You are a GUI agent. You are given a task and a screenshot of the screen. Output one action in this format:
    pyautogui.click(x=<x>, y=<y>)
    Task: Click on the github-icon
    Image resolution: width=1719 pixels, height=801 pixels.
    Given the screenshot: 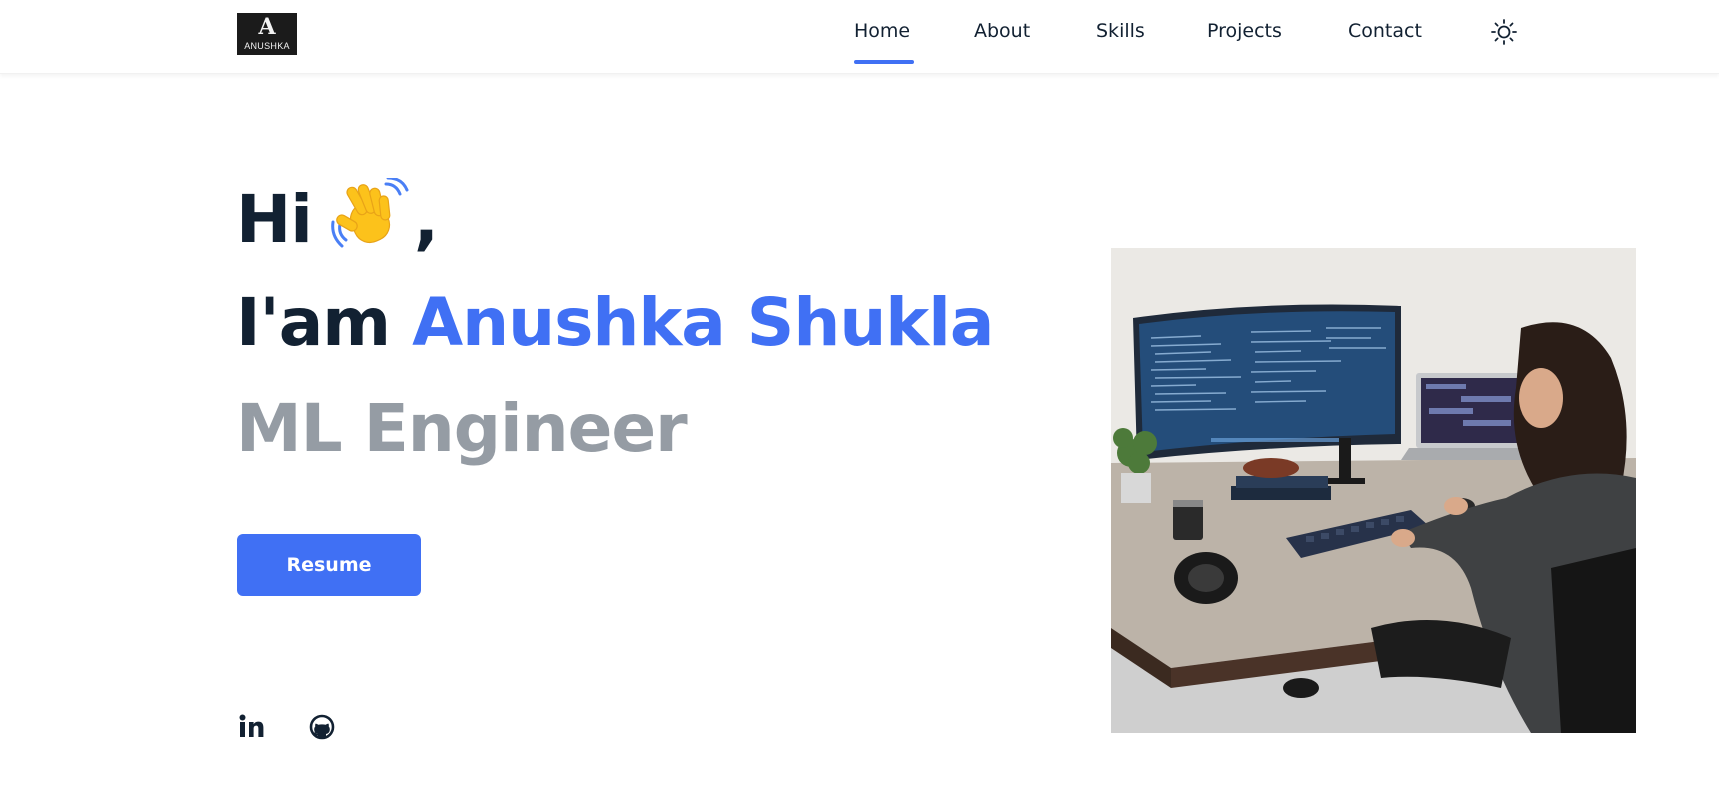 What is the action you would take?
    pyautogui.click(x=322, y=727)
    